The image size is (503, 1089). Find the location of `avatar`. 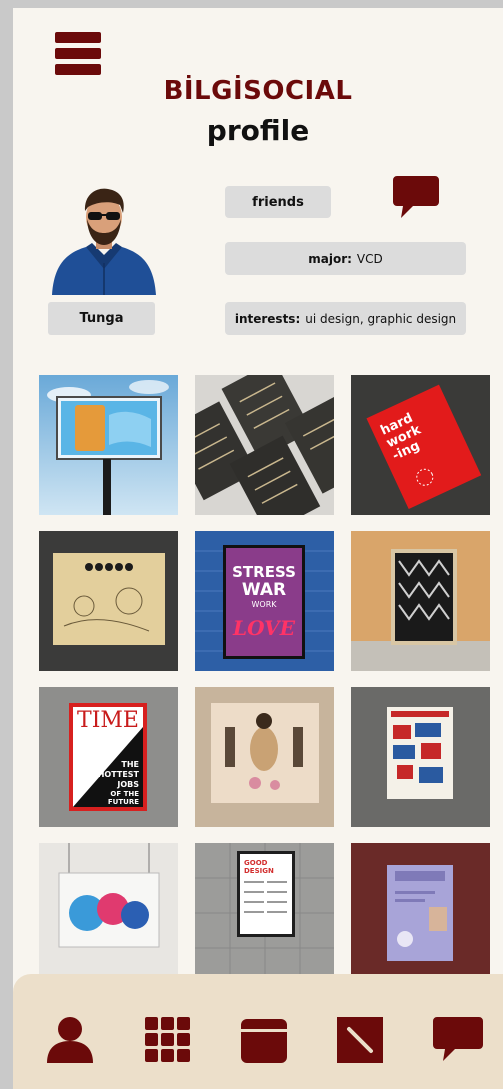

avatar is located at coordinates (104, 239).